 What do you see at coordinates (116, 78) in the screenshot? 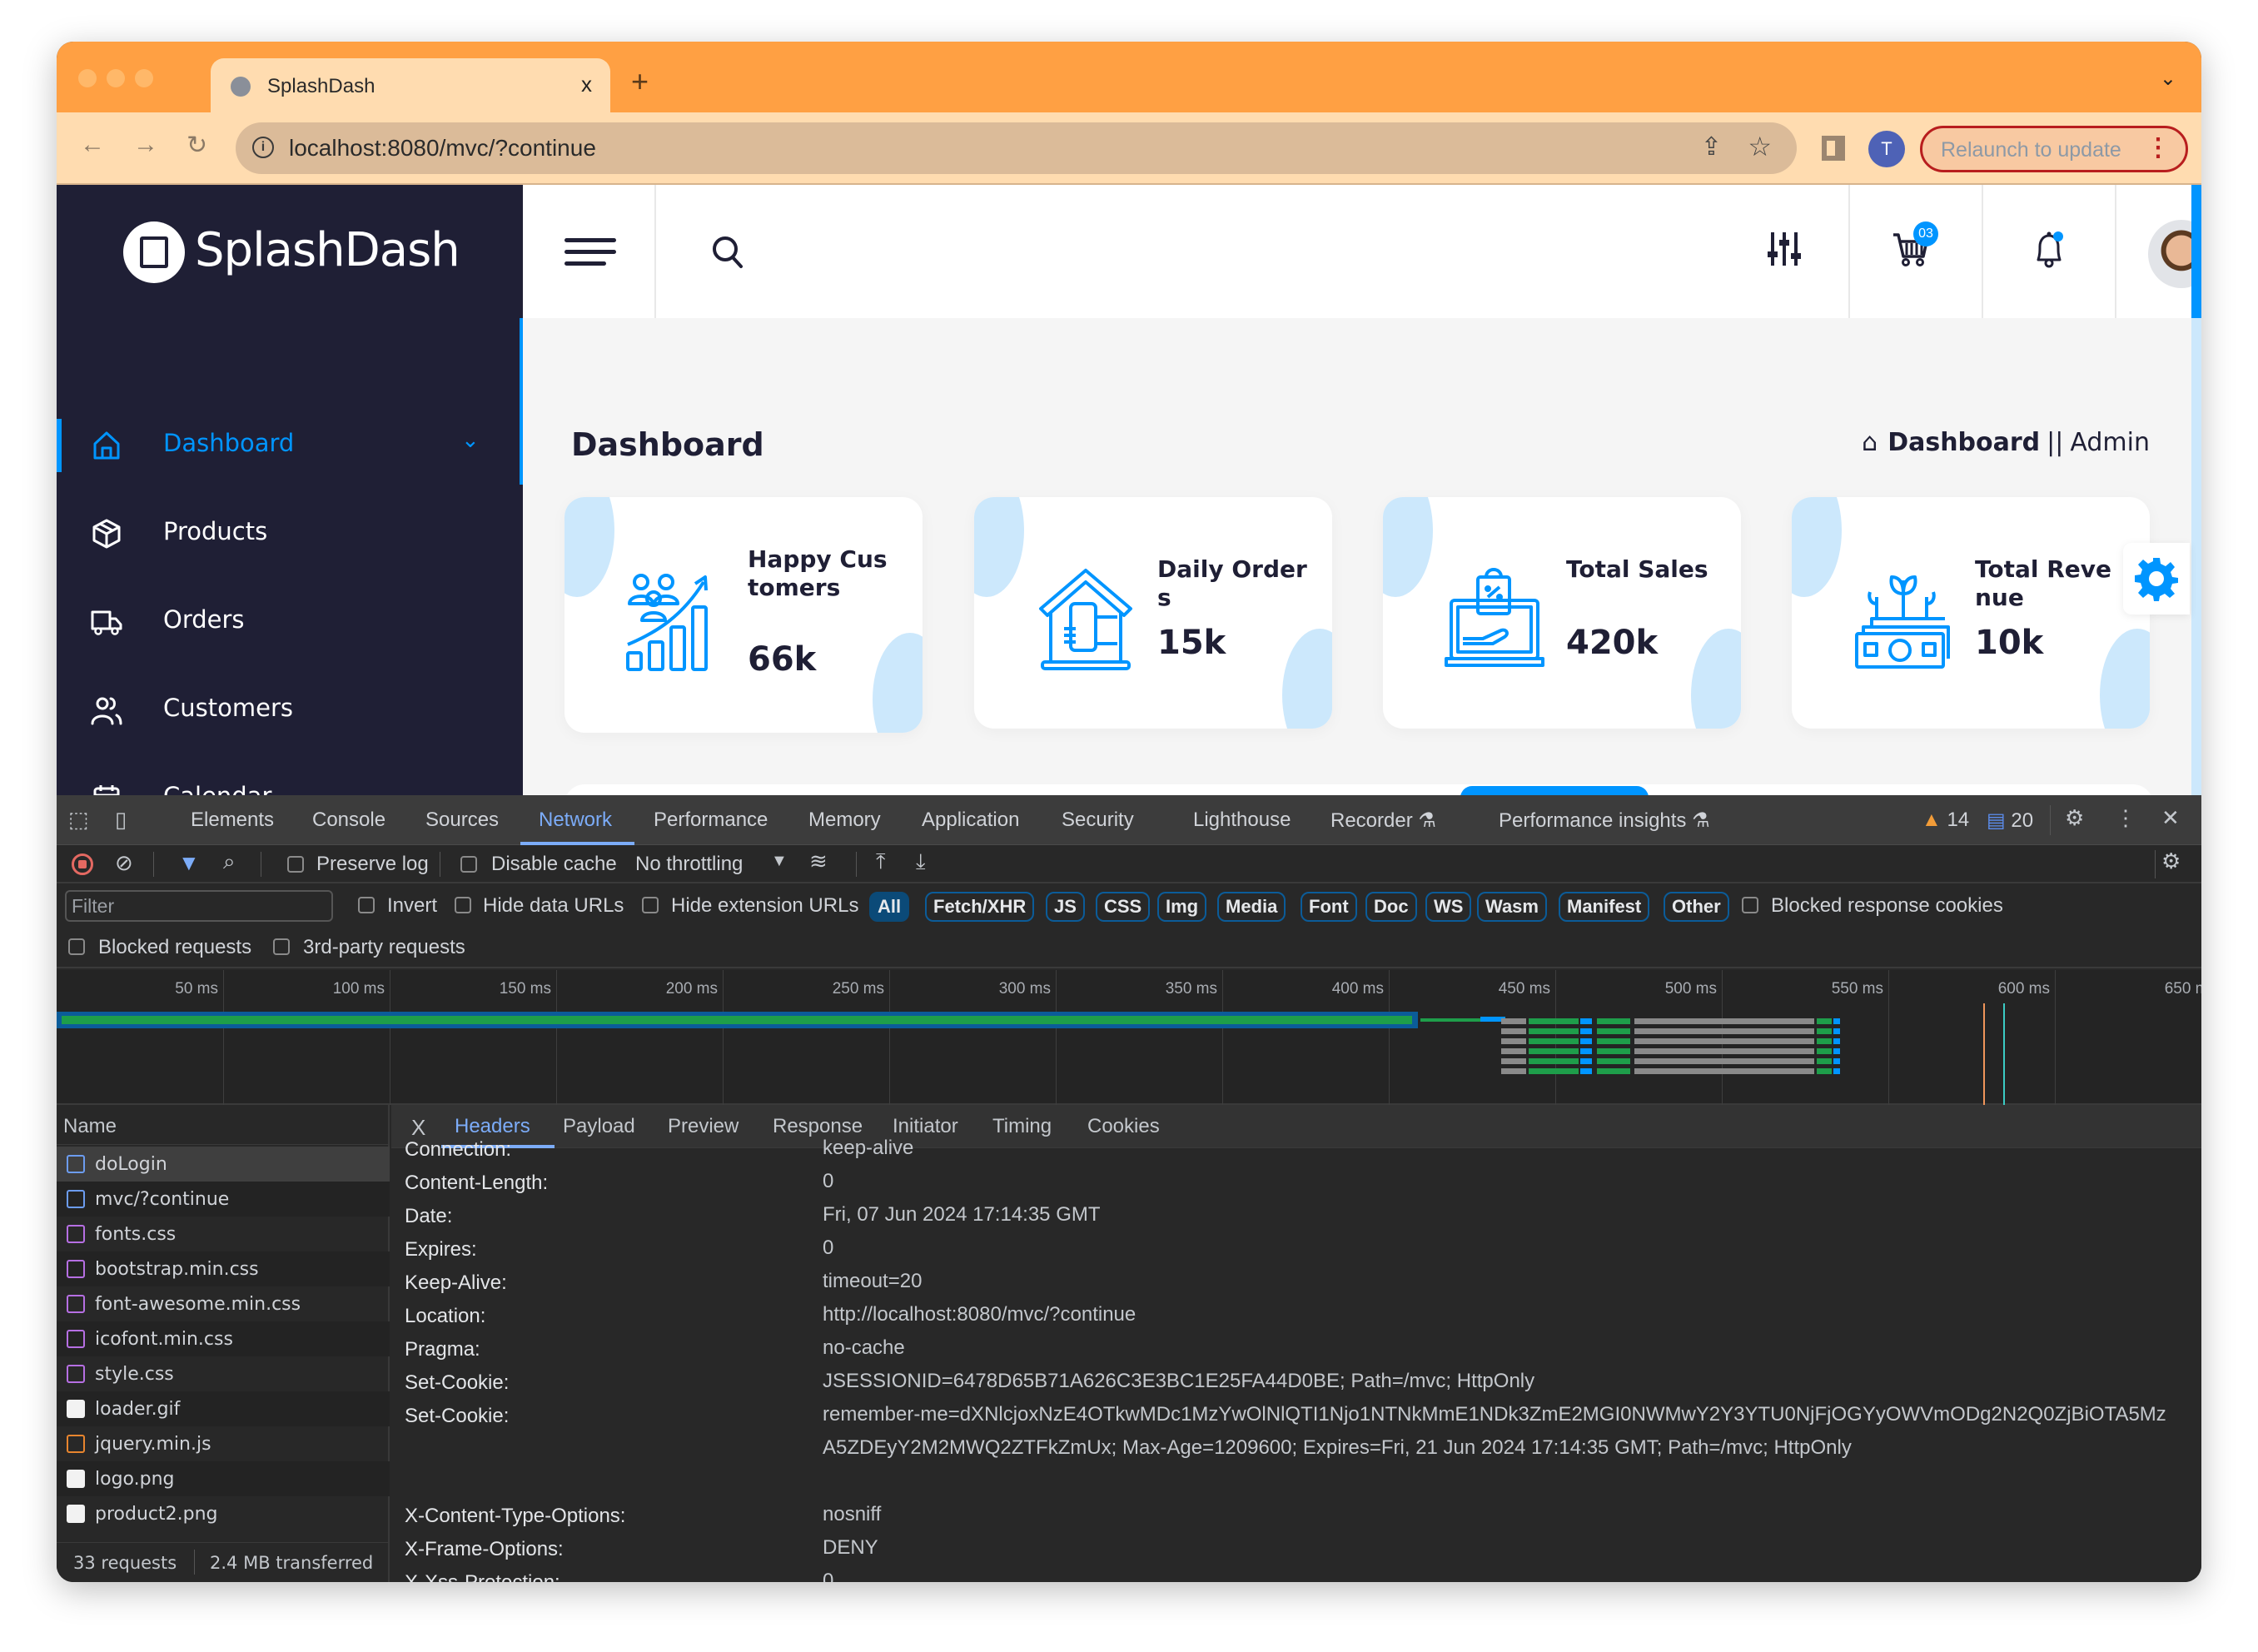
I see `minimize-window-button` at bounding box center [116, 78].